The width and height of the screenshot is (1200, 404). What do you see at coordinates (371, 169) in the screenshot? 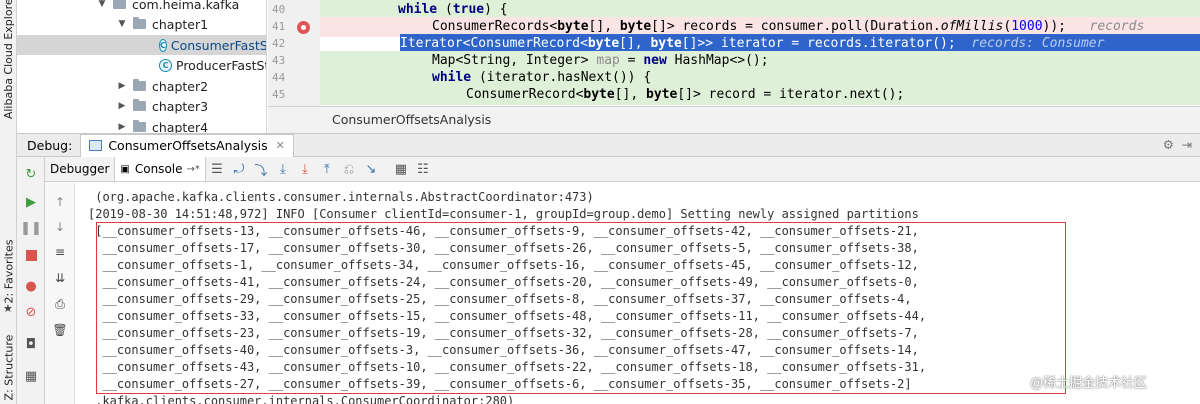
I see `run-to-cursor-icon: ↘` at bounding box center [371, 169].